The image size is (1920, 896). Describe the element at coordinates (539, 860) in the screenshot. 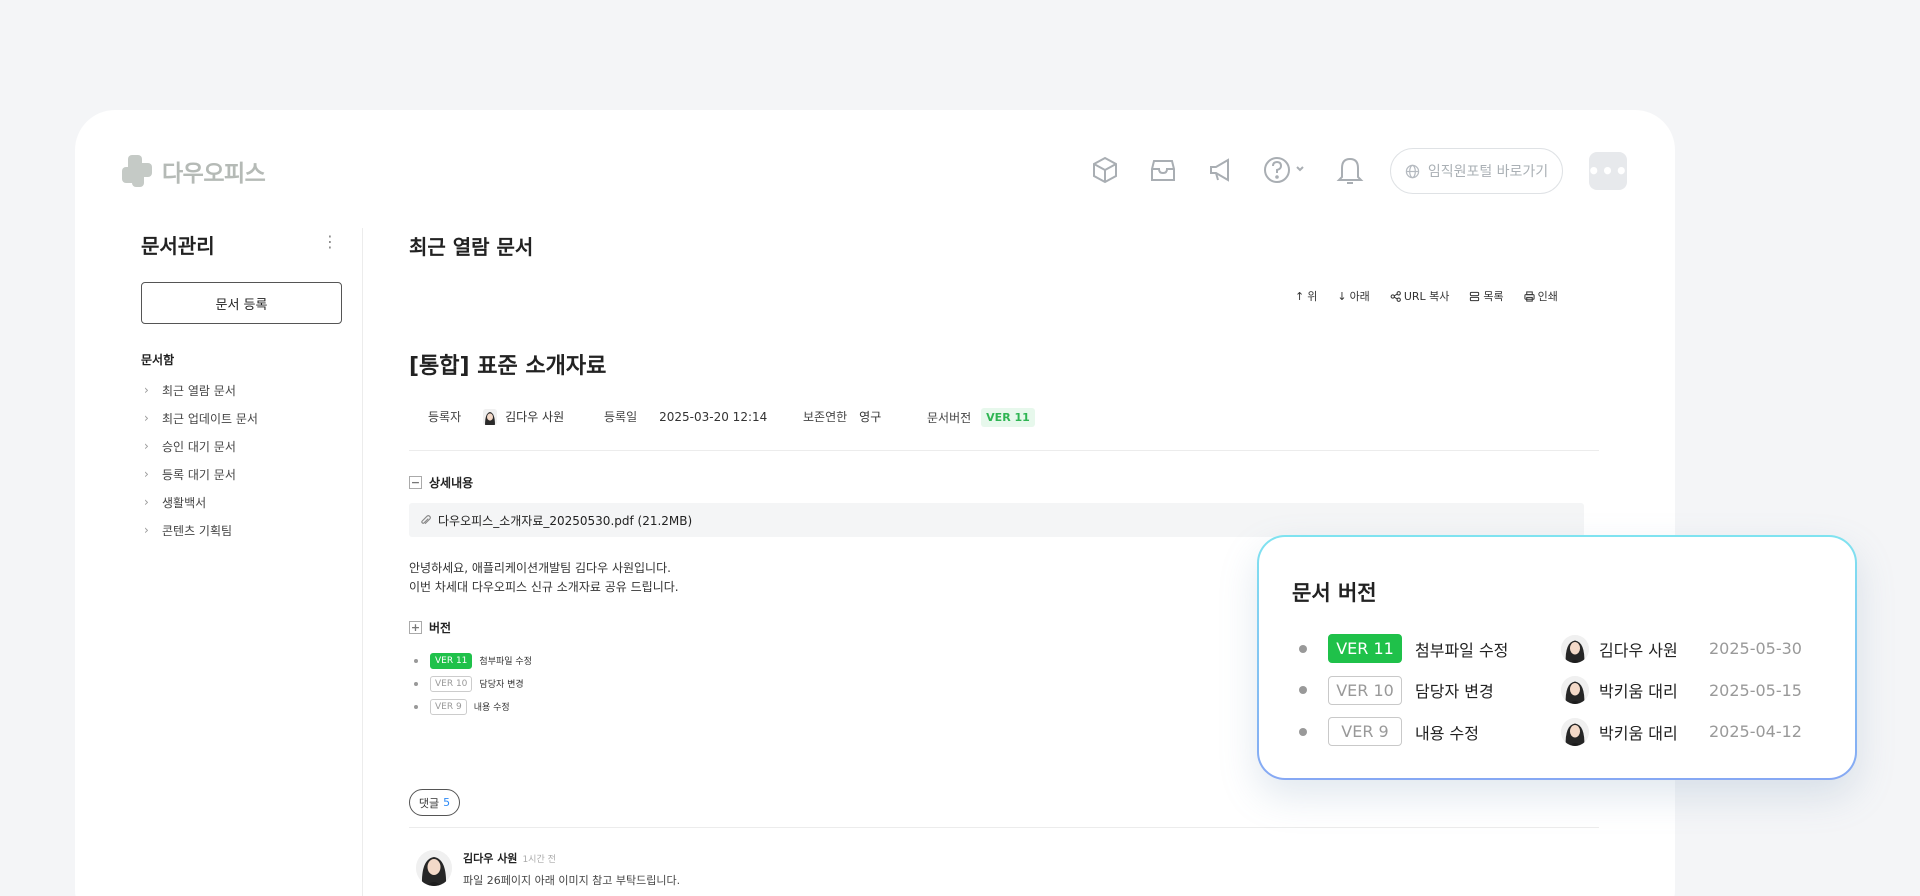

I see `comment-time: 1시간 전` at that location.